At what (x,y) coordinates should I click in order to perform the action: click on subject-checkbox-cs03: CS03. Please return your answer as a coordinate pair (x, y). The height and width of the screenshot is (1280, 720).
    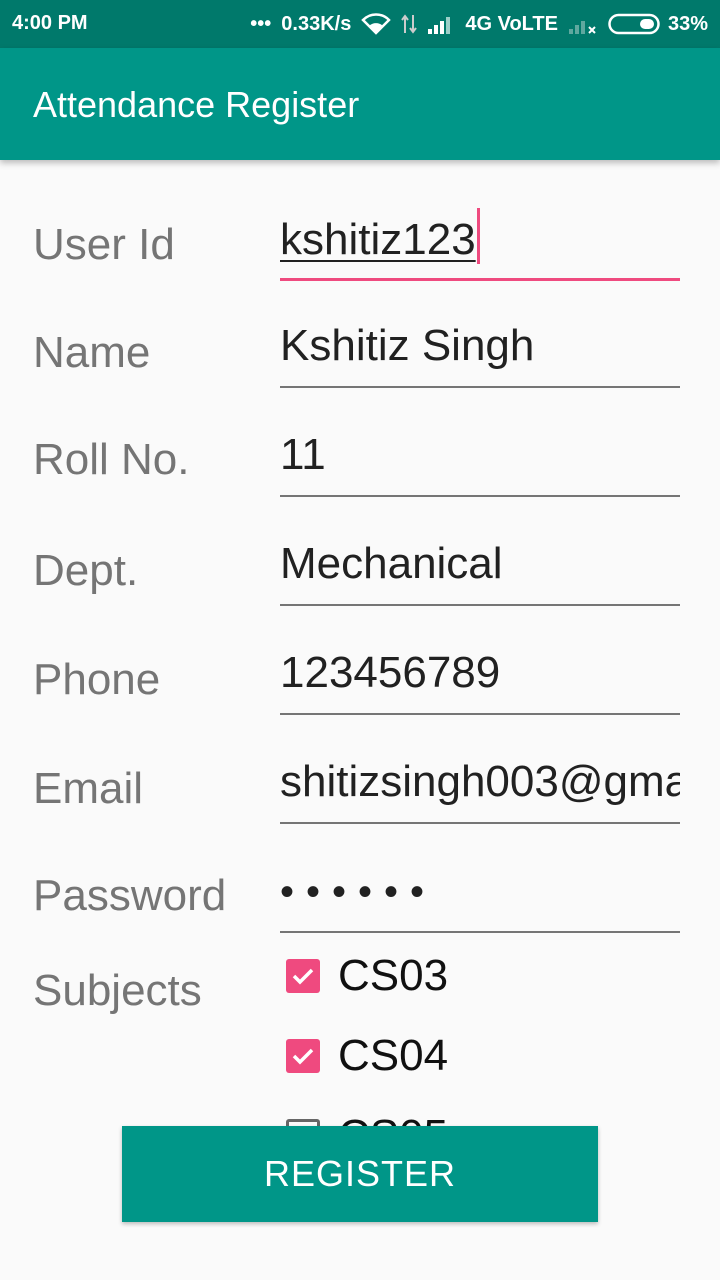
    Looking at the image, I should click on (367, 976).